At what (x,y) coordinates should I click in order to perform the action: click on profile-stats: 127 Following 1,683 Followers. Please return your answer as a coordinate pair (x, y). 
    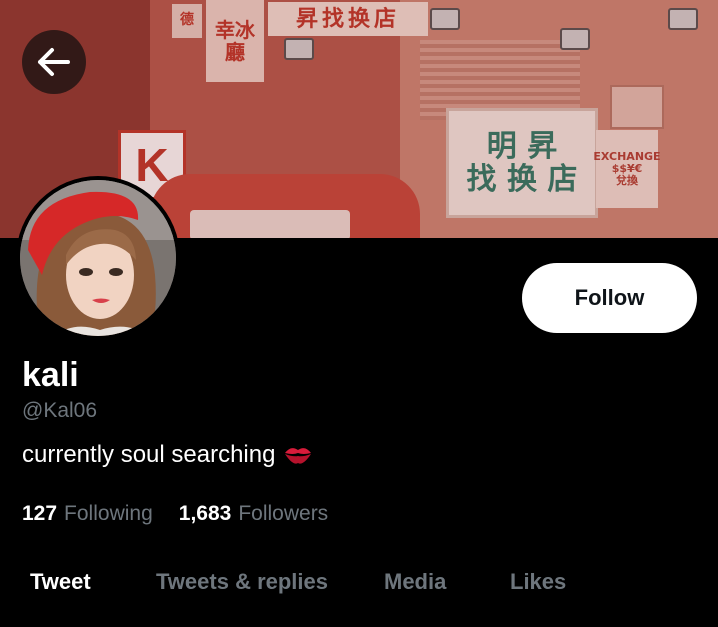
    Looking at the image, I should click on (175, 514).